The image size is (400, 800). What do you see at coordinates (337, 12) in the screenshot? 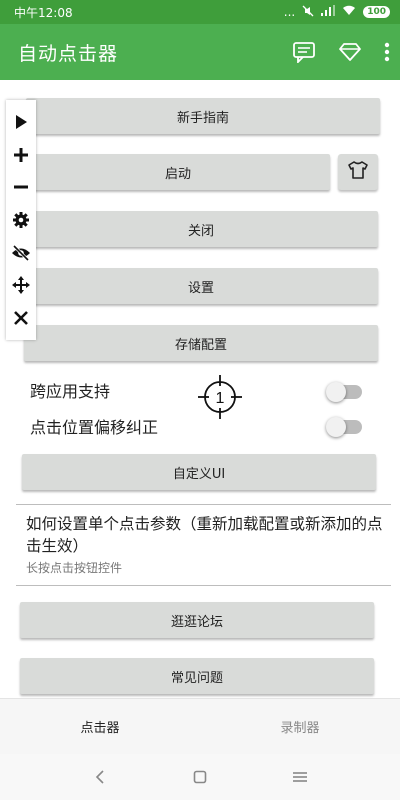
I see `status-icons: ... 100` at bounding box center [337, 12].